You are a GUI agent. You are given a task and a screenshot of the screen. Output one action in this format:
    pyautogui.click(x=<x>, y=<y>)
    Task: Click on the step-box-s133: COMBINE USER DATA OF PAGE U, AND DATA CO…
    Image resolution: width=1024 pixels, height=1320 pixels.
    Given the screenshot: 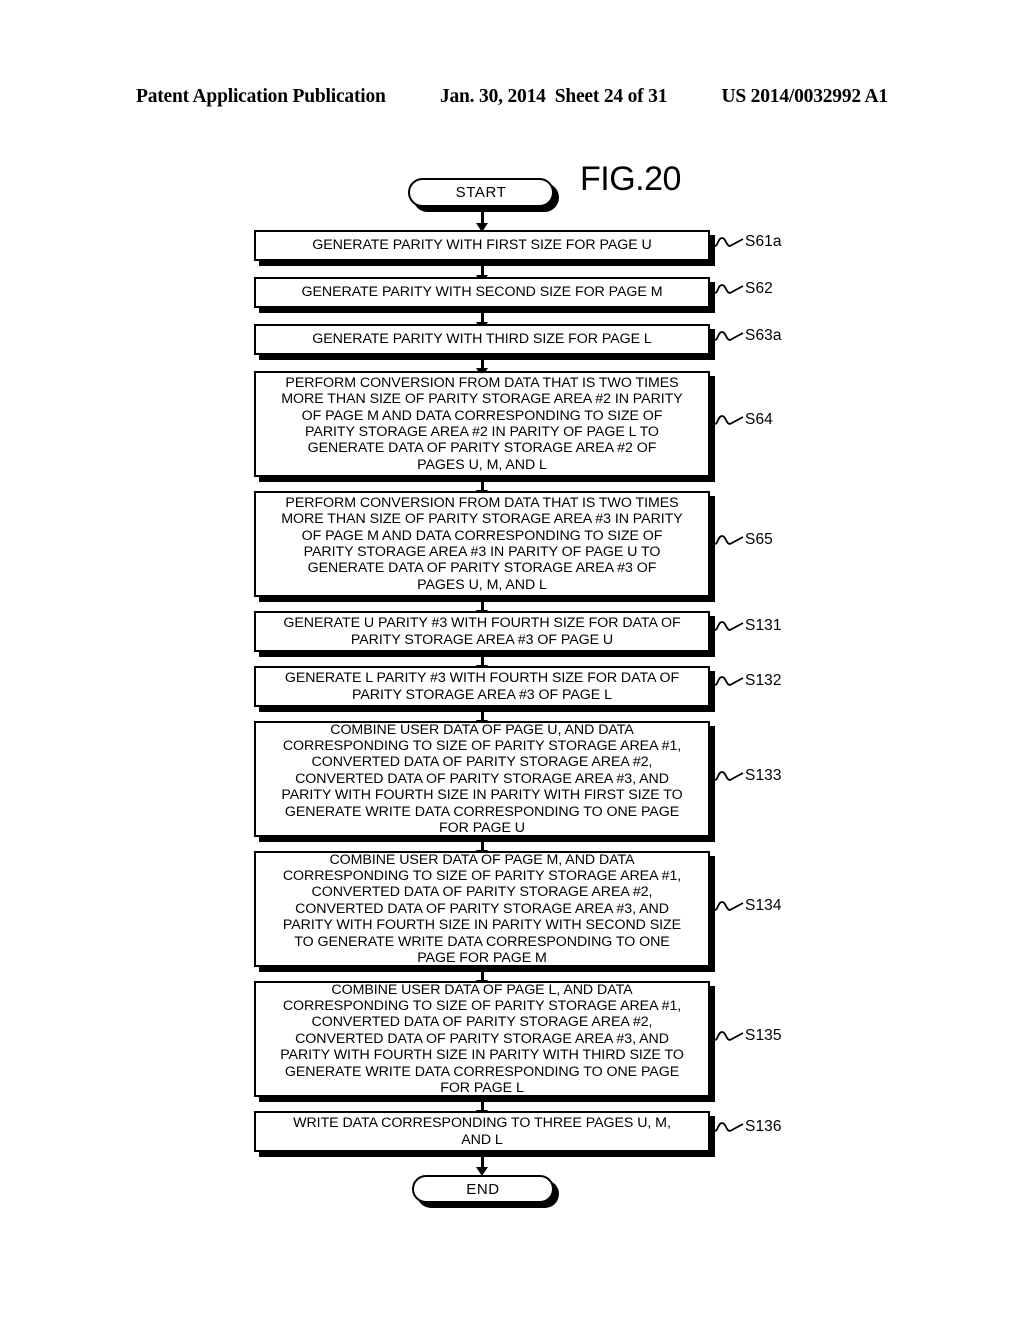 What is the action you would take?
    pyautogui.click(x=482, y=779)
    